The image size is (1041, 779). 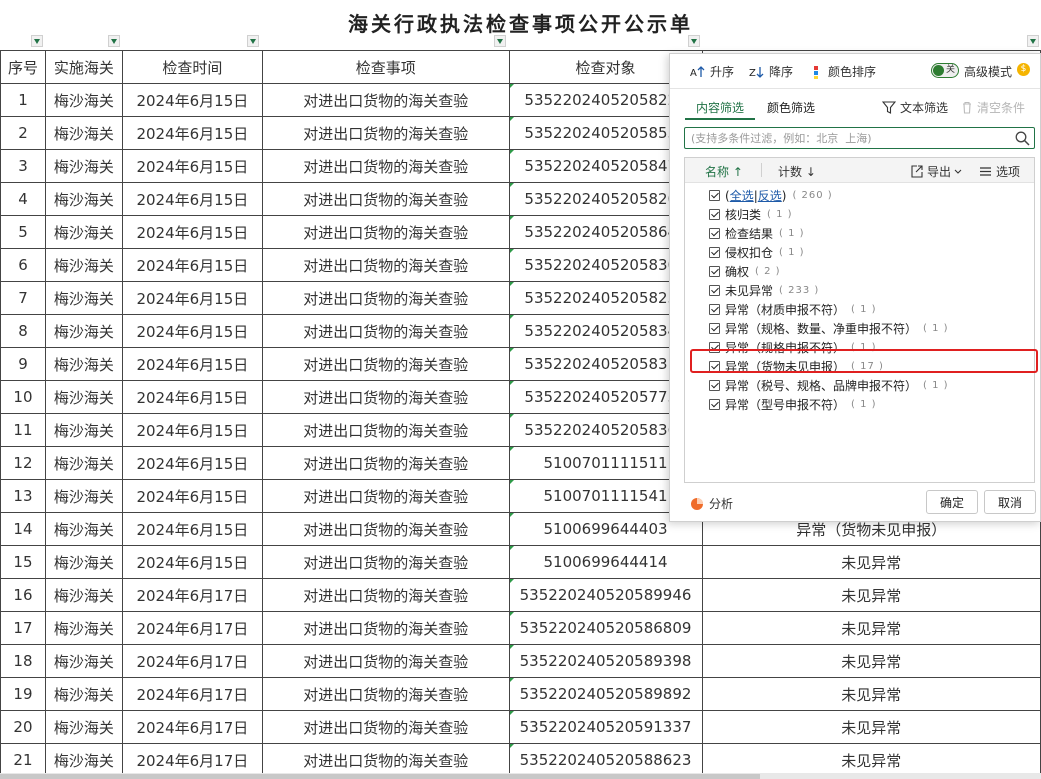 I want to click on table-cell: 12, so click(x=23, y=463).